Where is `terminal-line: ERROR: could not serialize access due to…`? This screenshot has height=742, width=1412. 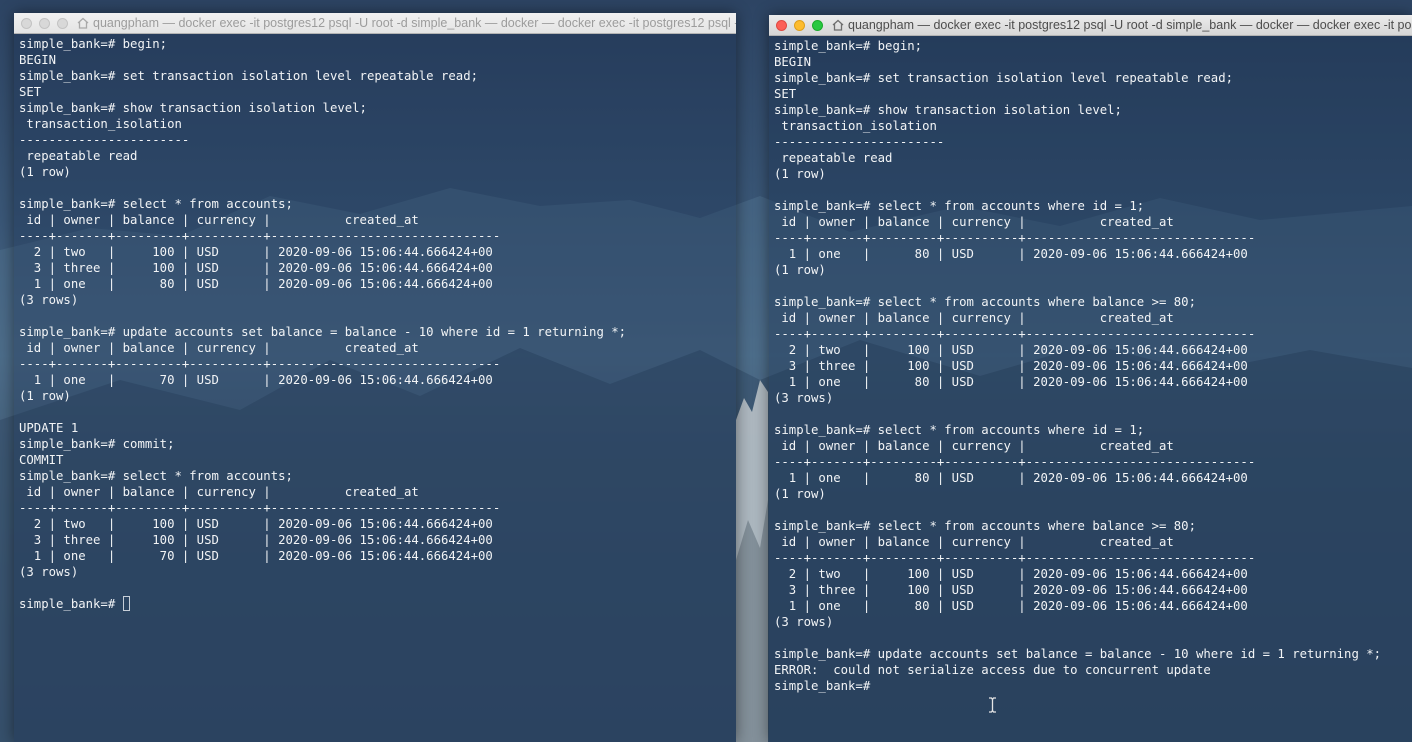 terminal-line: ERROR: could not serialize access due to… is located at coordinates (992, 670).